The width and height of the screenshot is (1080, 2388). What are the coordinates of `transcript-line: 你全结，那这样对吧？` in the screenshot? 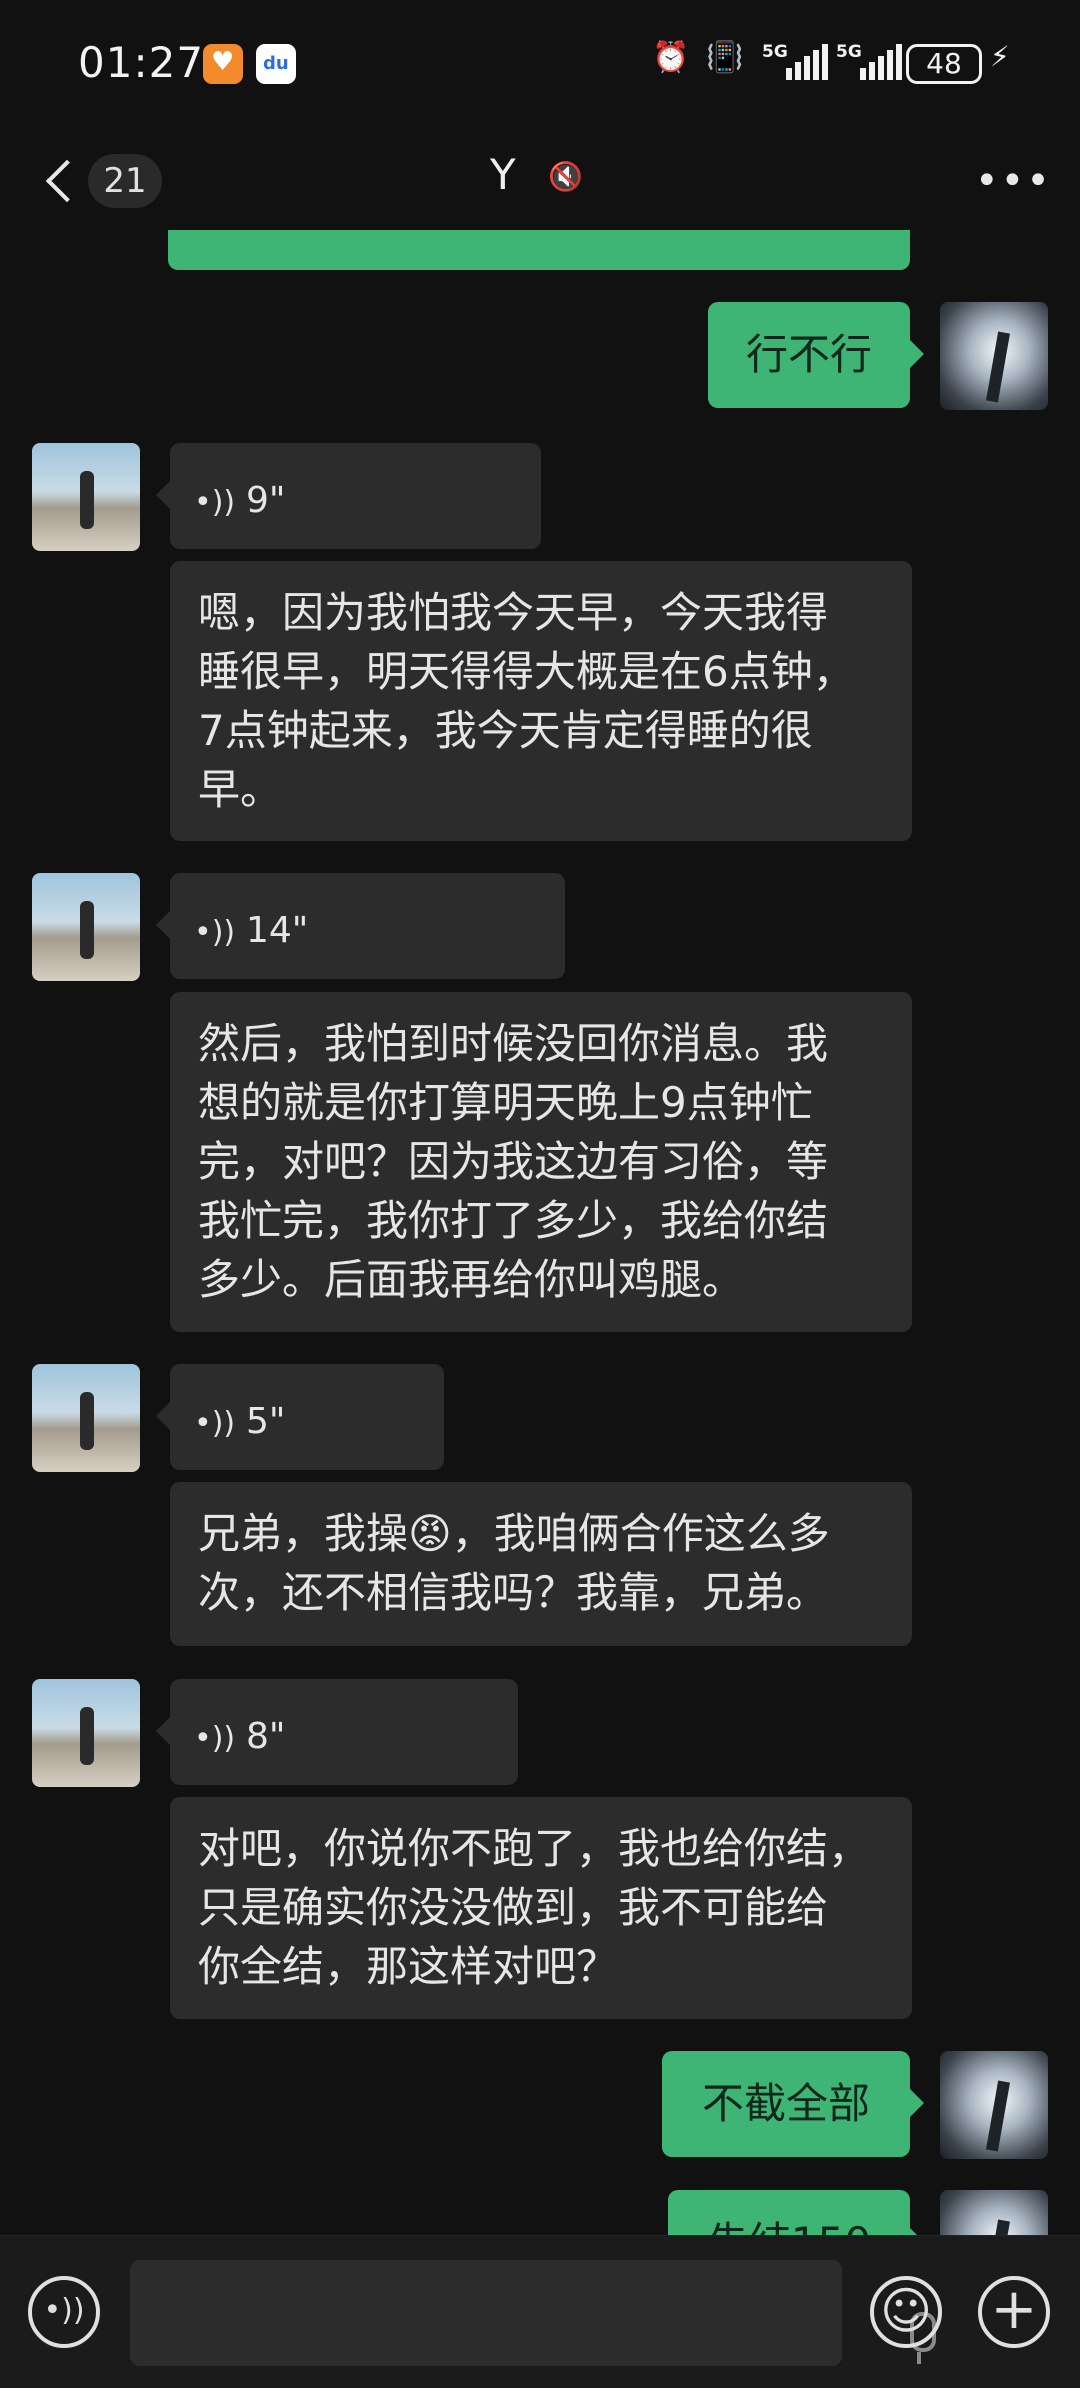 It's located at (408, 1966).